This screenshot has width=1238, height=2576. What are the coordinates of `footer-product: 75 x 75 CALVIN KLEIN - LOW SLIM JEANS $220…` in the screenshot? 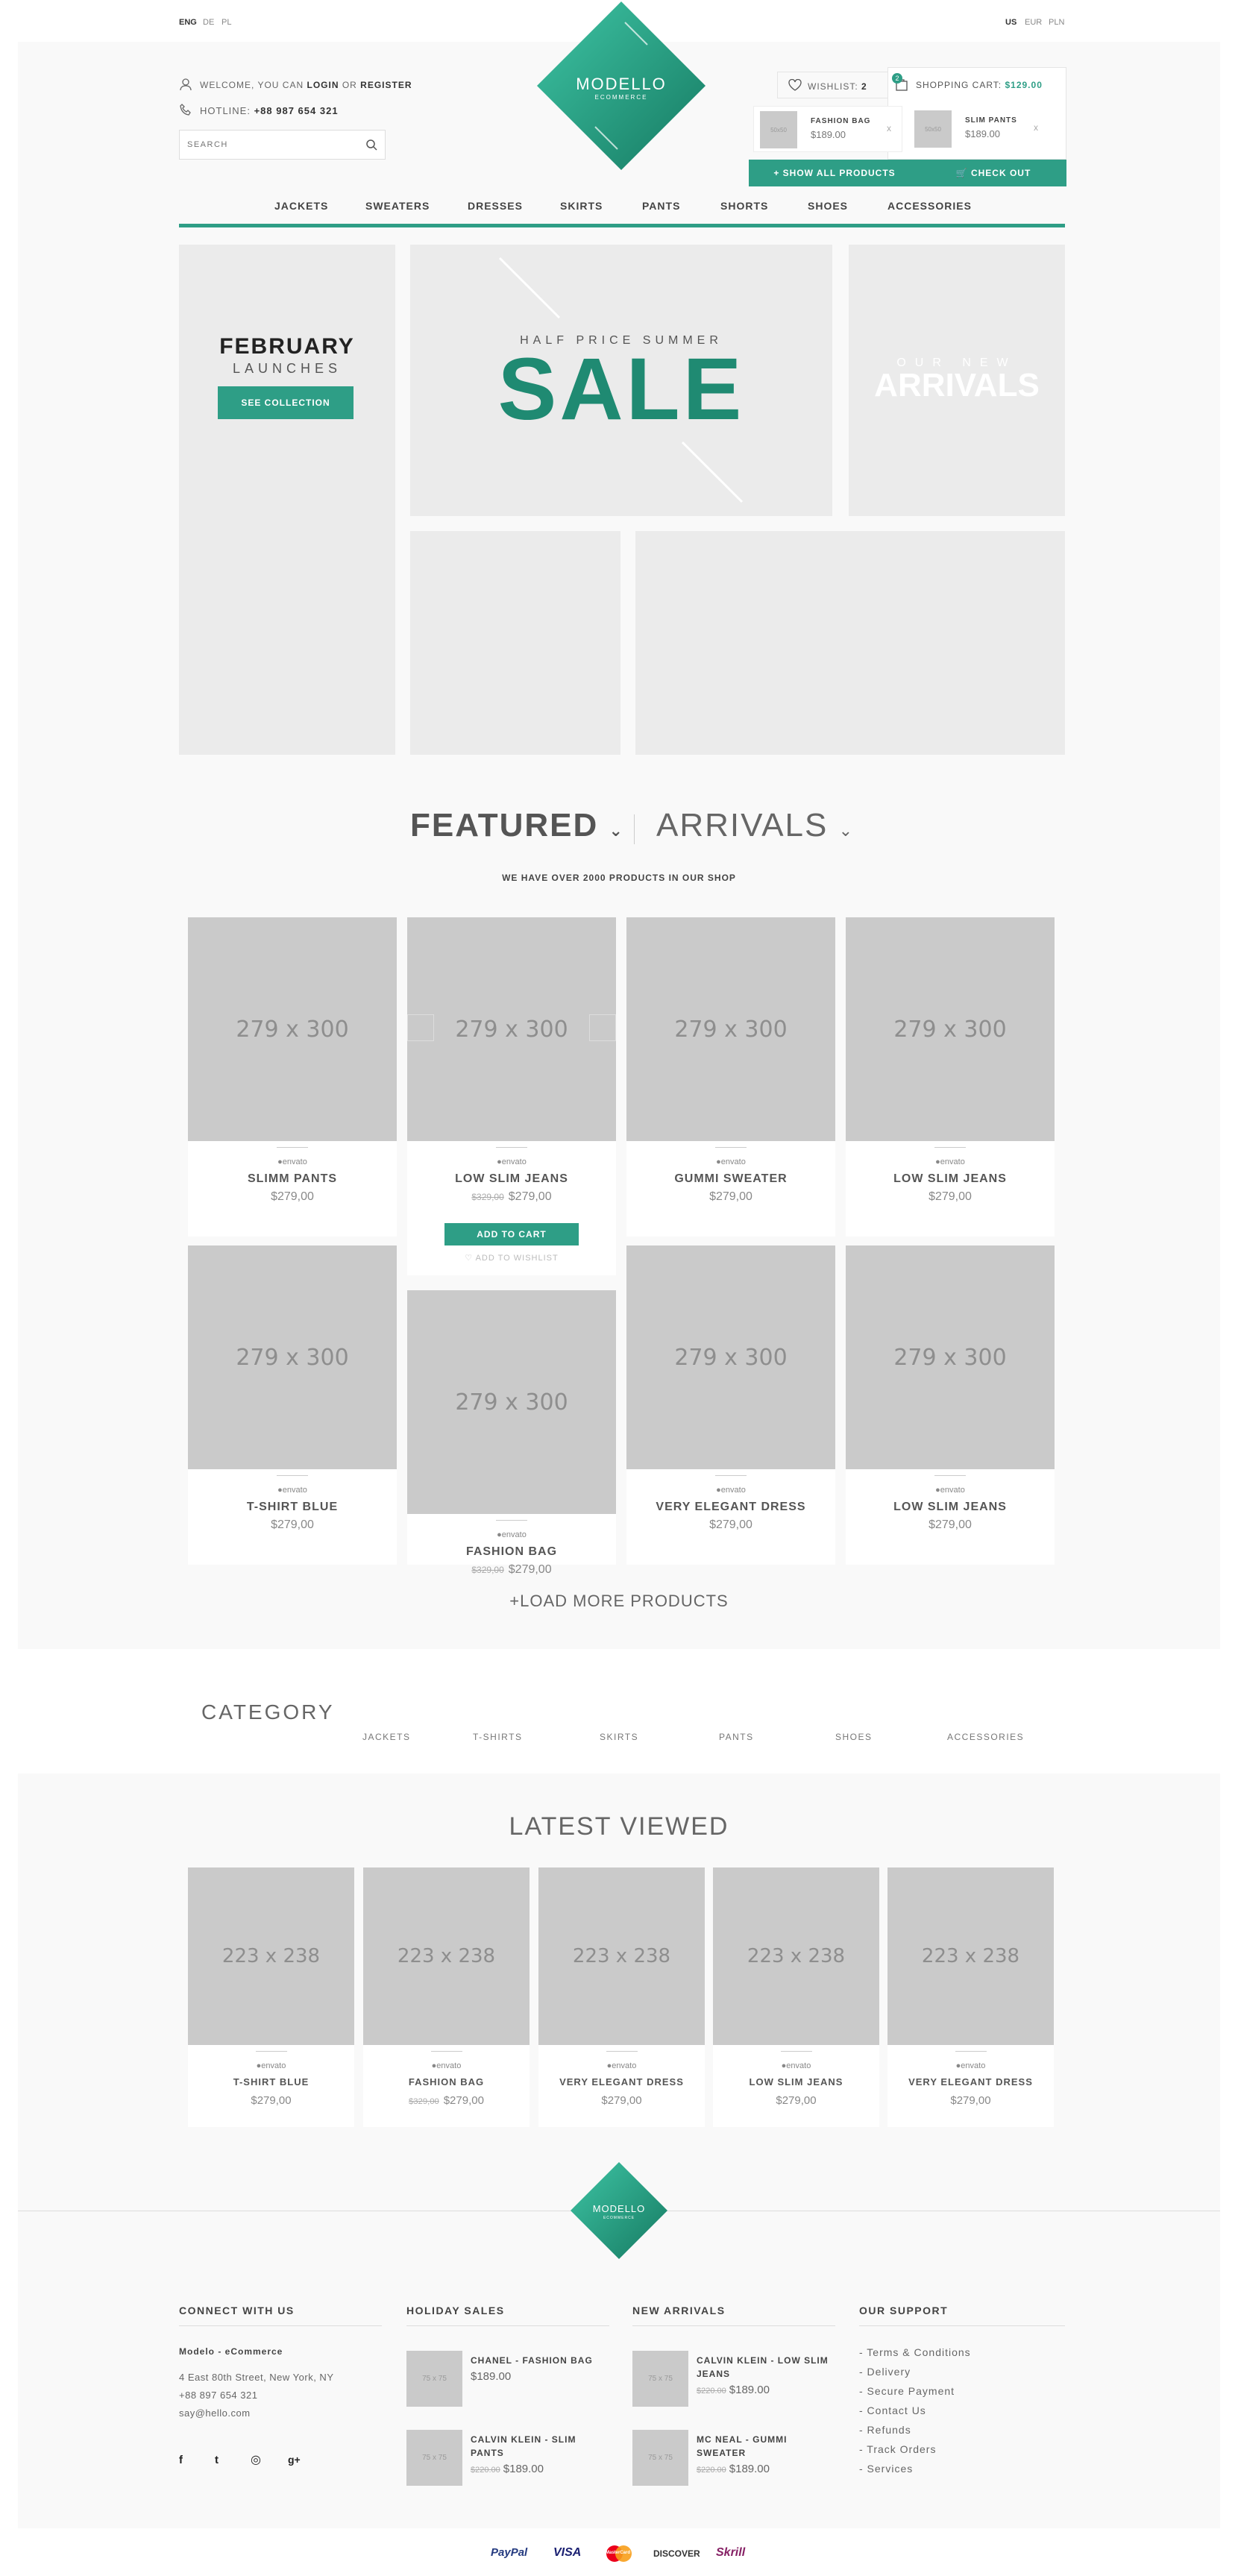 It's located at (733, 2380).